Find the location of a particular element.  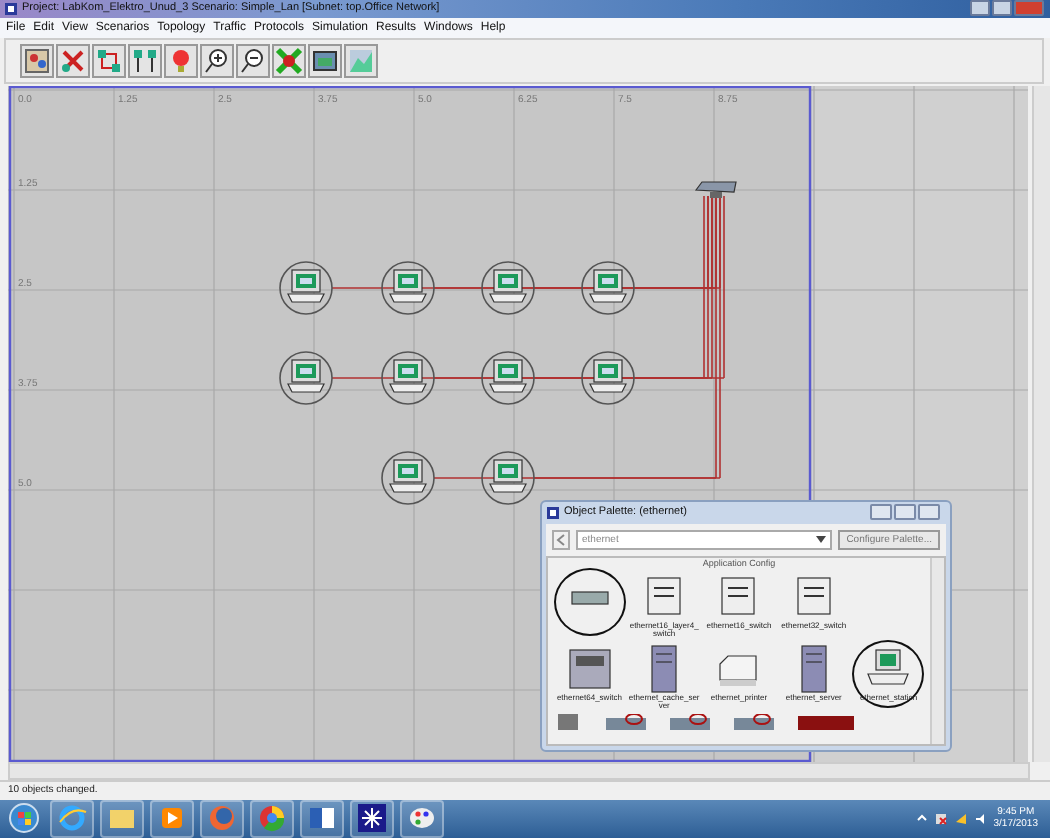

start-button is located at coordinates (24, 818).